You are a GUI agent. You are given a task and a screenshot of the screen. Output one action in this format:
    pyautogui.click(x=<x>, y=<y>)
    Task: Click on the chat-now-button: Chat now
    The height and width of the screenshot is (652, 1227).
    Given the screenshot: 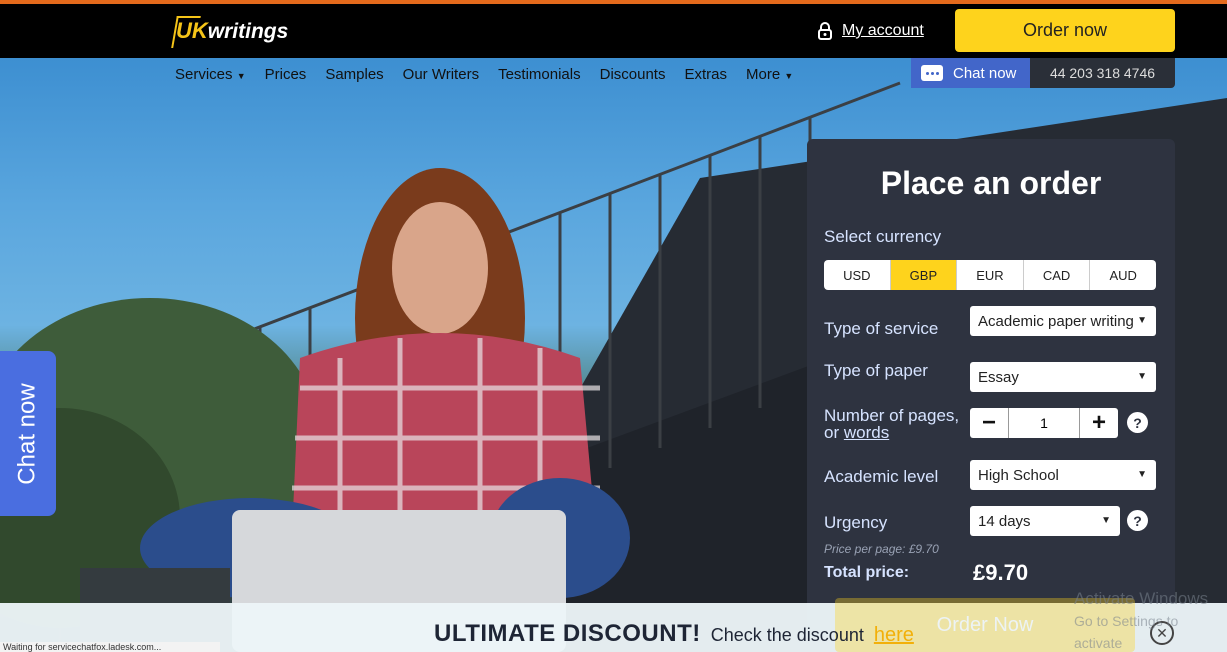 What is the action you would take?
    pyautogui.click(x=970, y=73)
    